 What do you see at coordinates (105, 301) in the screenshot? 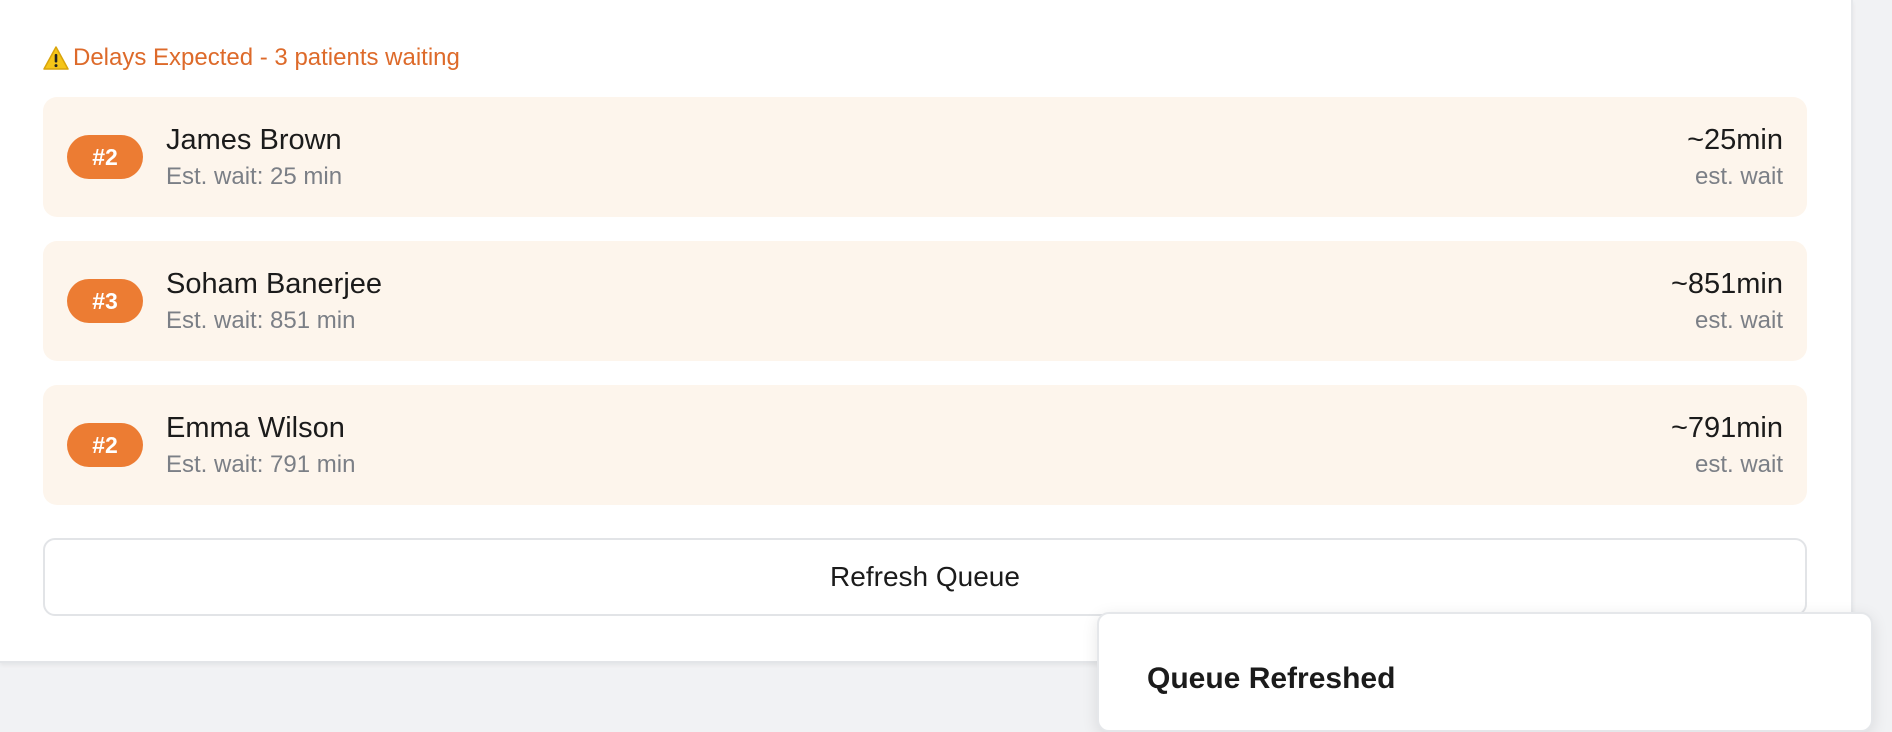
I see `position-badge: #3` at bounding box center [105, 301].